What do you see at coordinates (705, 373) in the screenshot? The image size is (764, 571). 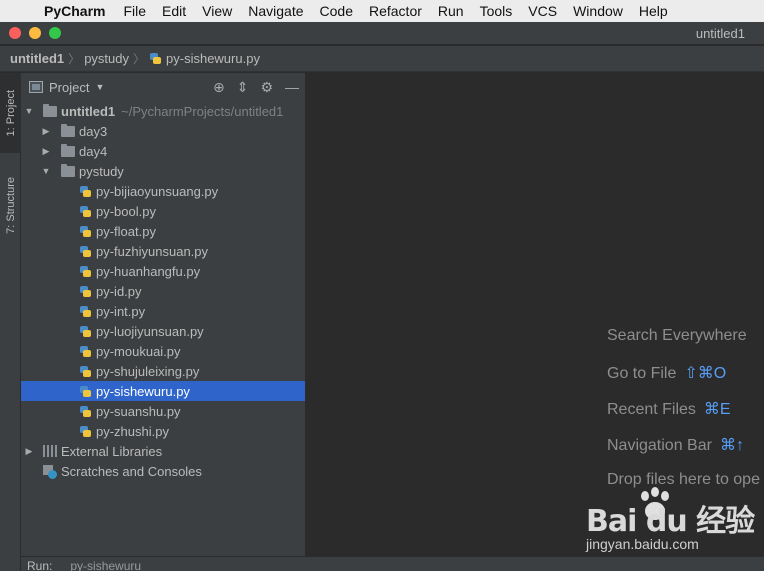 I see `hint-go-to-file-shortcut: ⇧⌘O` at bounding box center [705, 373].